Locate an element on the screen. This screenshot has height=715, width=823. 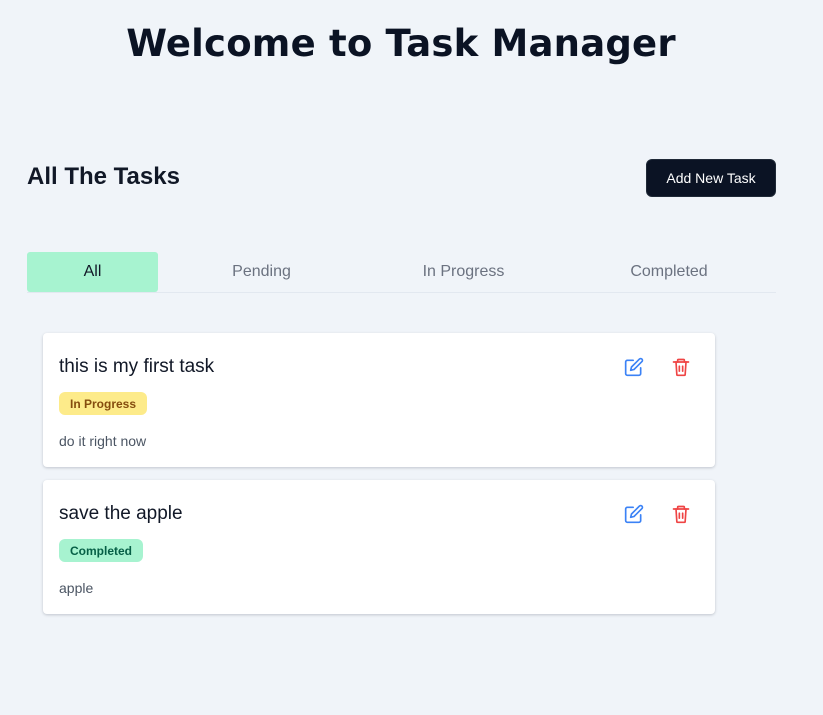
task-title: this is my first task is located at coordinates (137, 366).